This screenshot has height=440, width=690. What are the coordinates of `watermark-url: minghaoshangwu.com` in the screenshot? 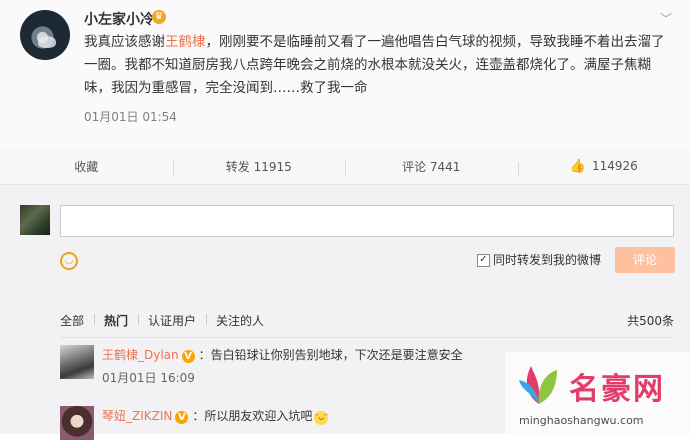 It's located at (581, 420).